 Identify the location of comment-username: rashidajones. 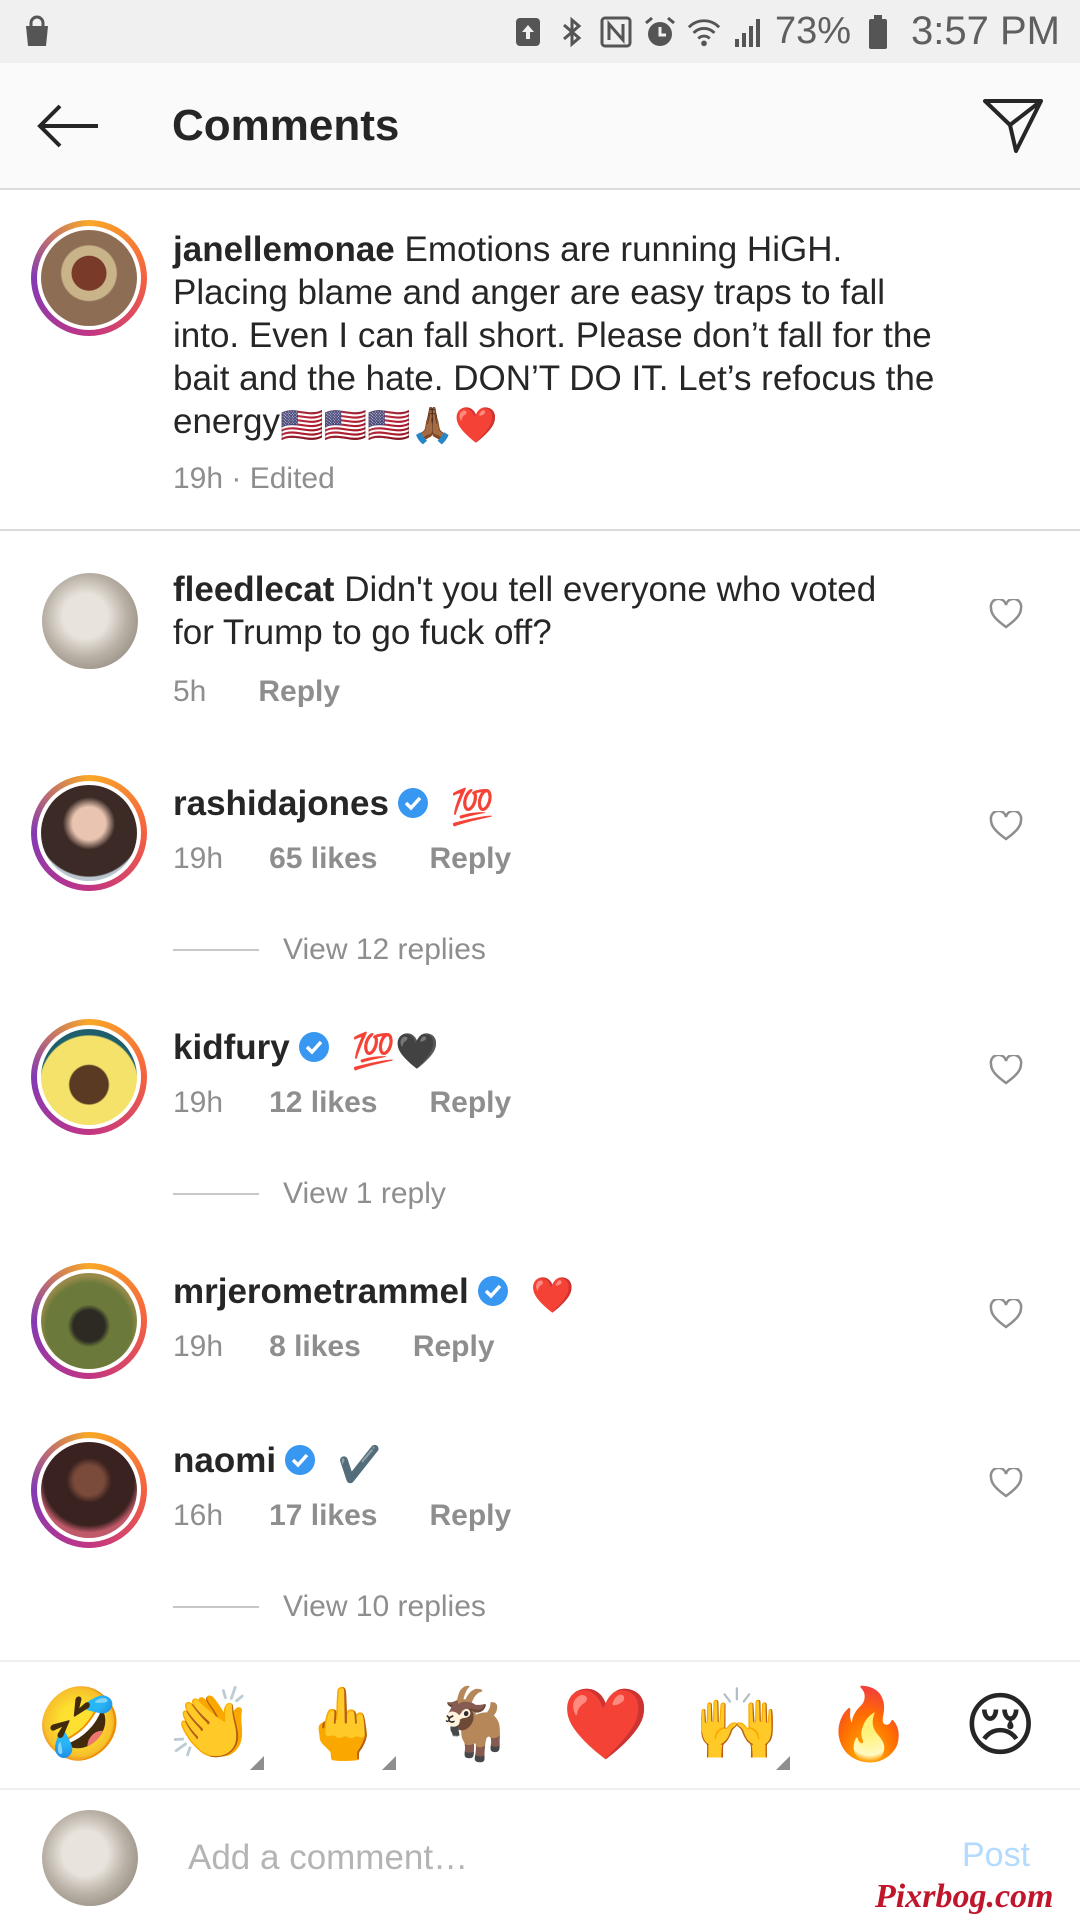
(281, 803).